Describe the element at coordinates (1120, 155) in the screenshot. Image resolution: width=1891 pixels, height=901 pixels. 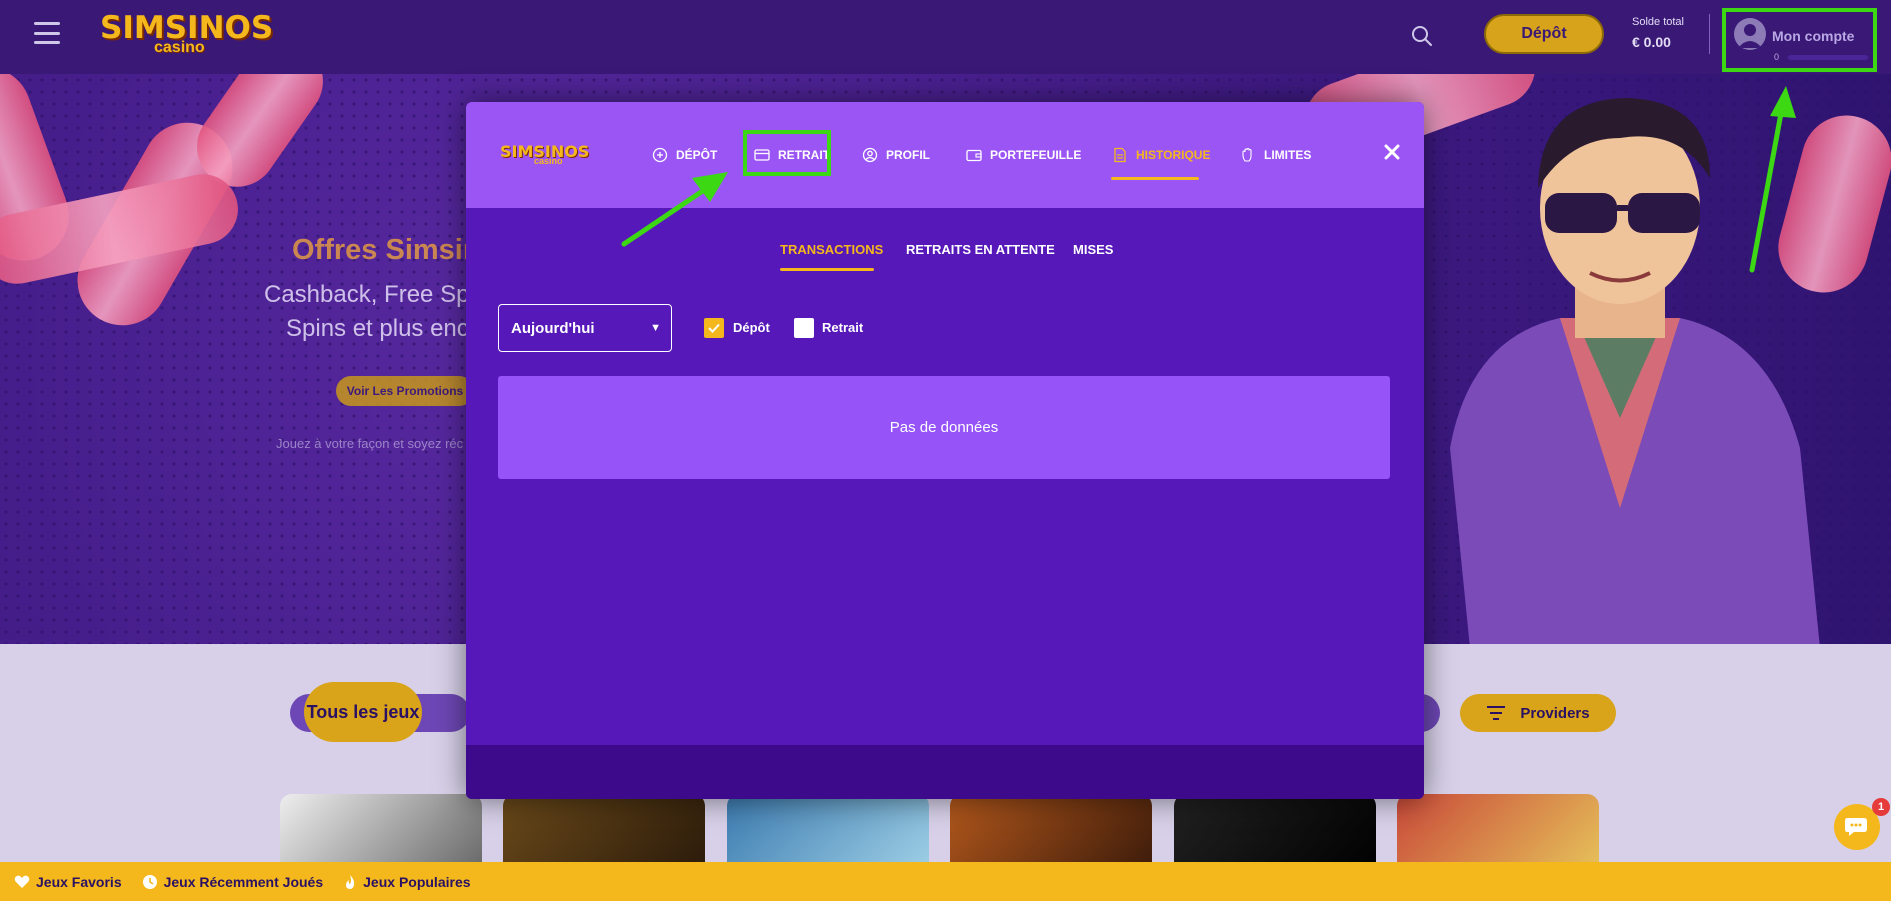
I see `document-icon` at that location.